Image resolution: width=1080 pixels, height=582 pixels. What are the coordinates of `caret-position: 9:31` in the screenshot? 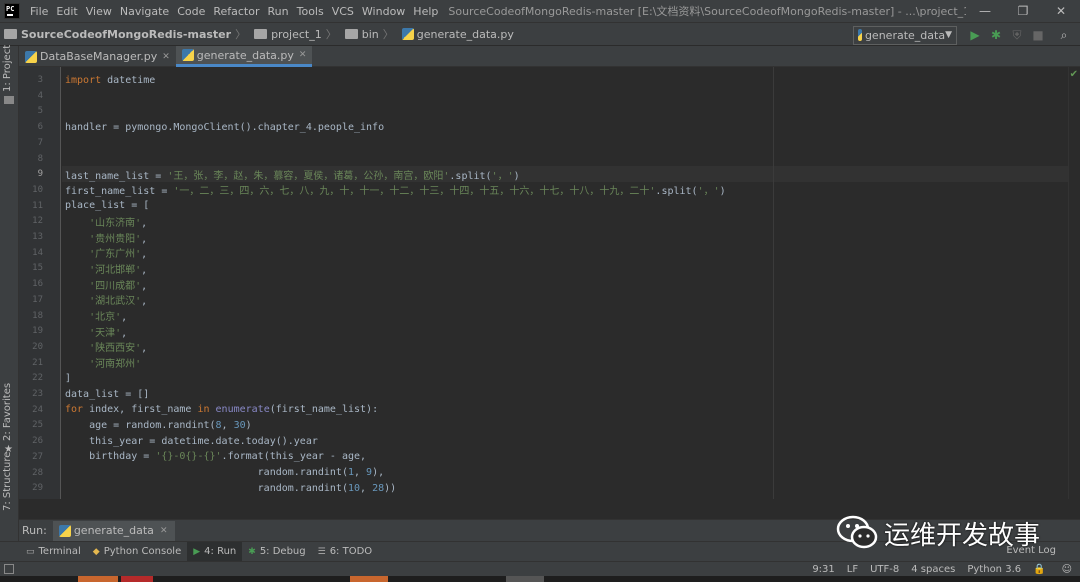 It's located at (823, 569).